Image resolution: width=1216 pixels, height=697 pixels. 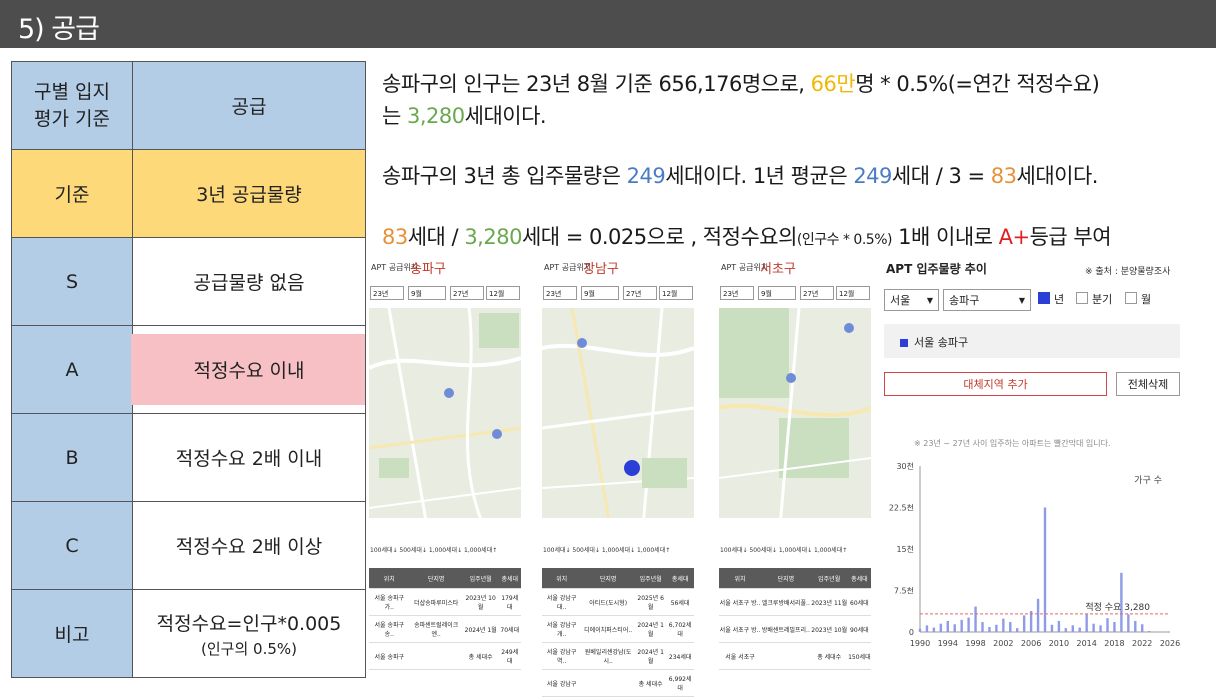 I want to click on month-checkbox, so click(x=1131, y=298).